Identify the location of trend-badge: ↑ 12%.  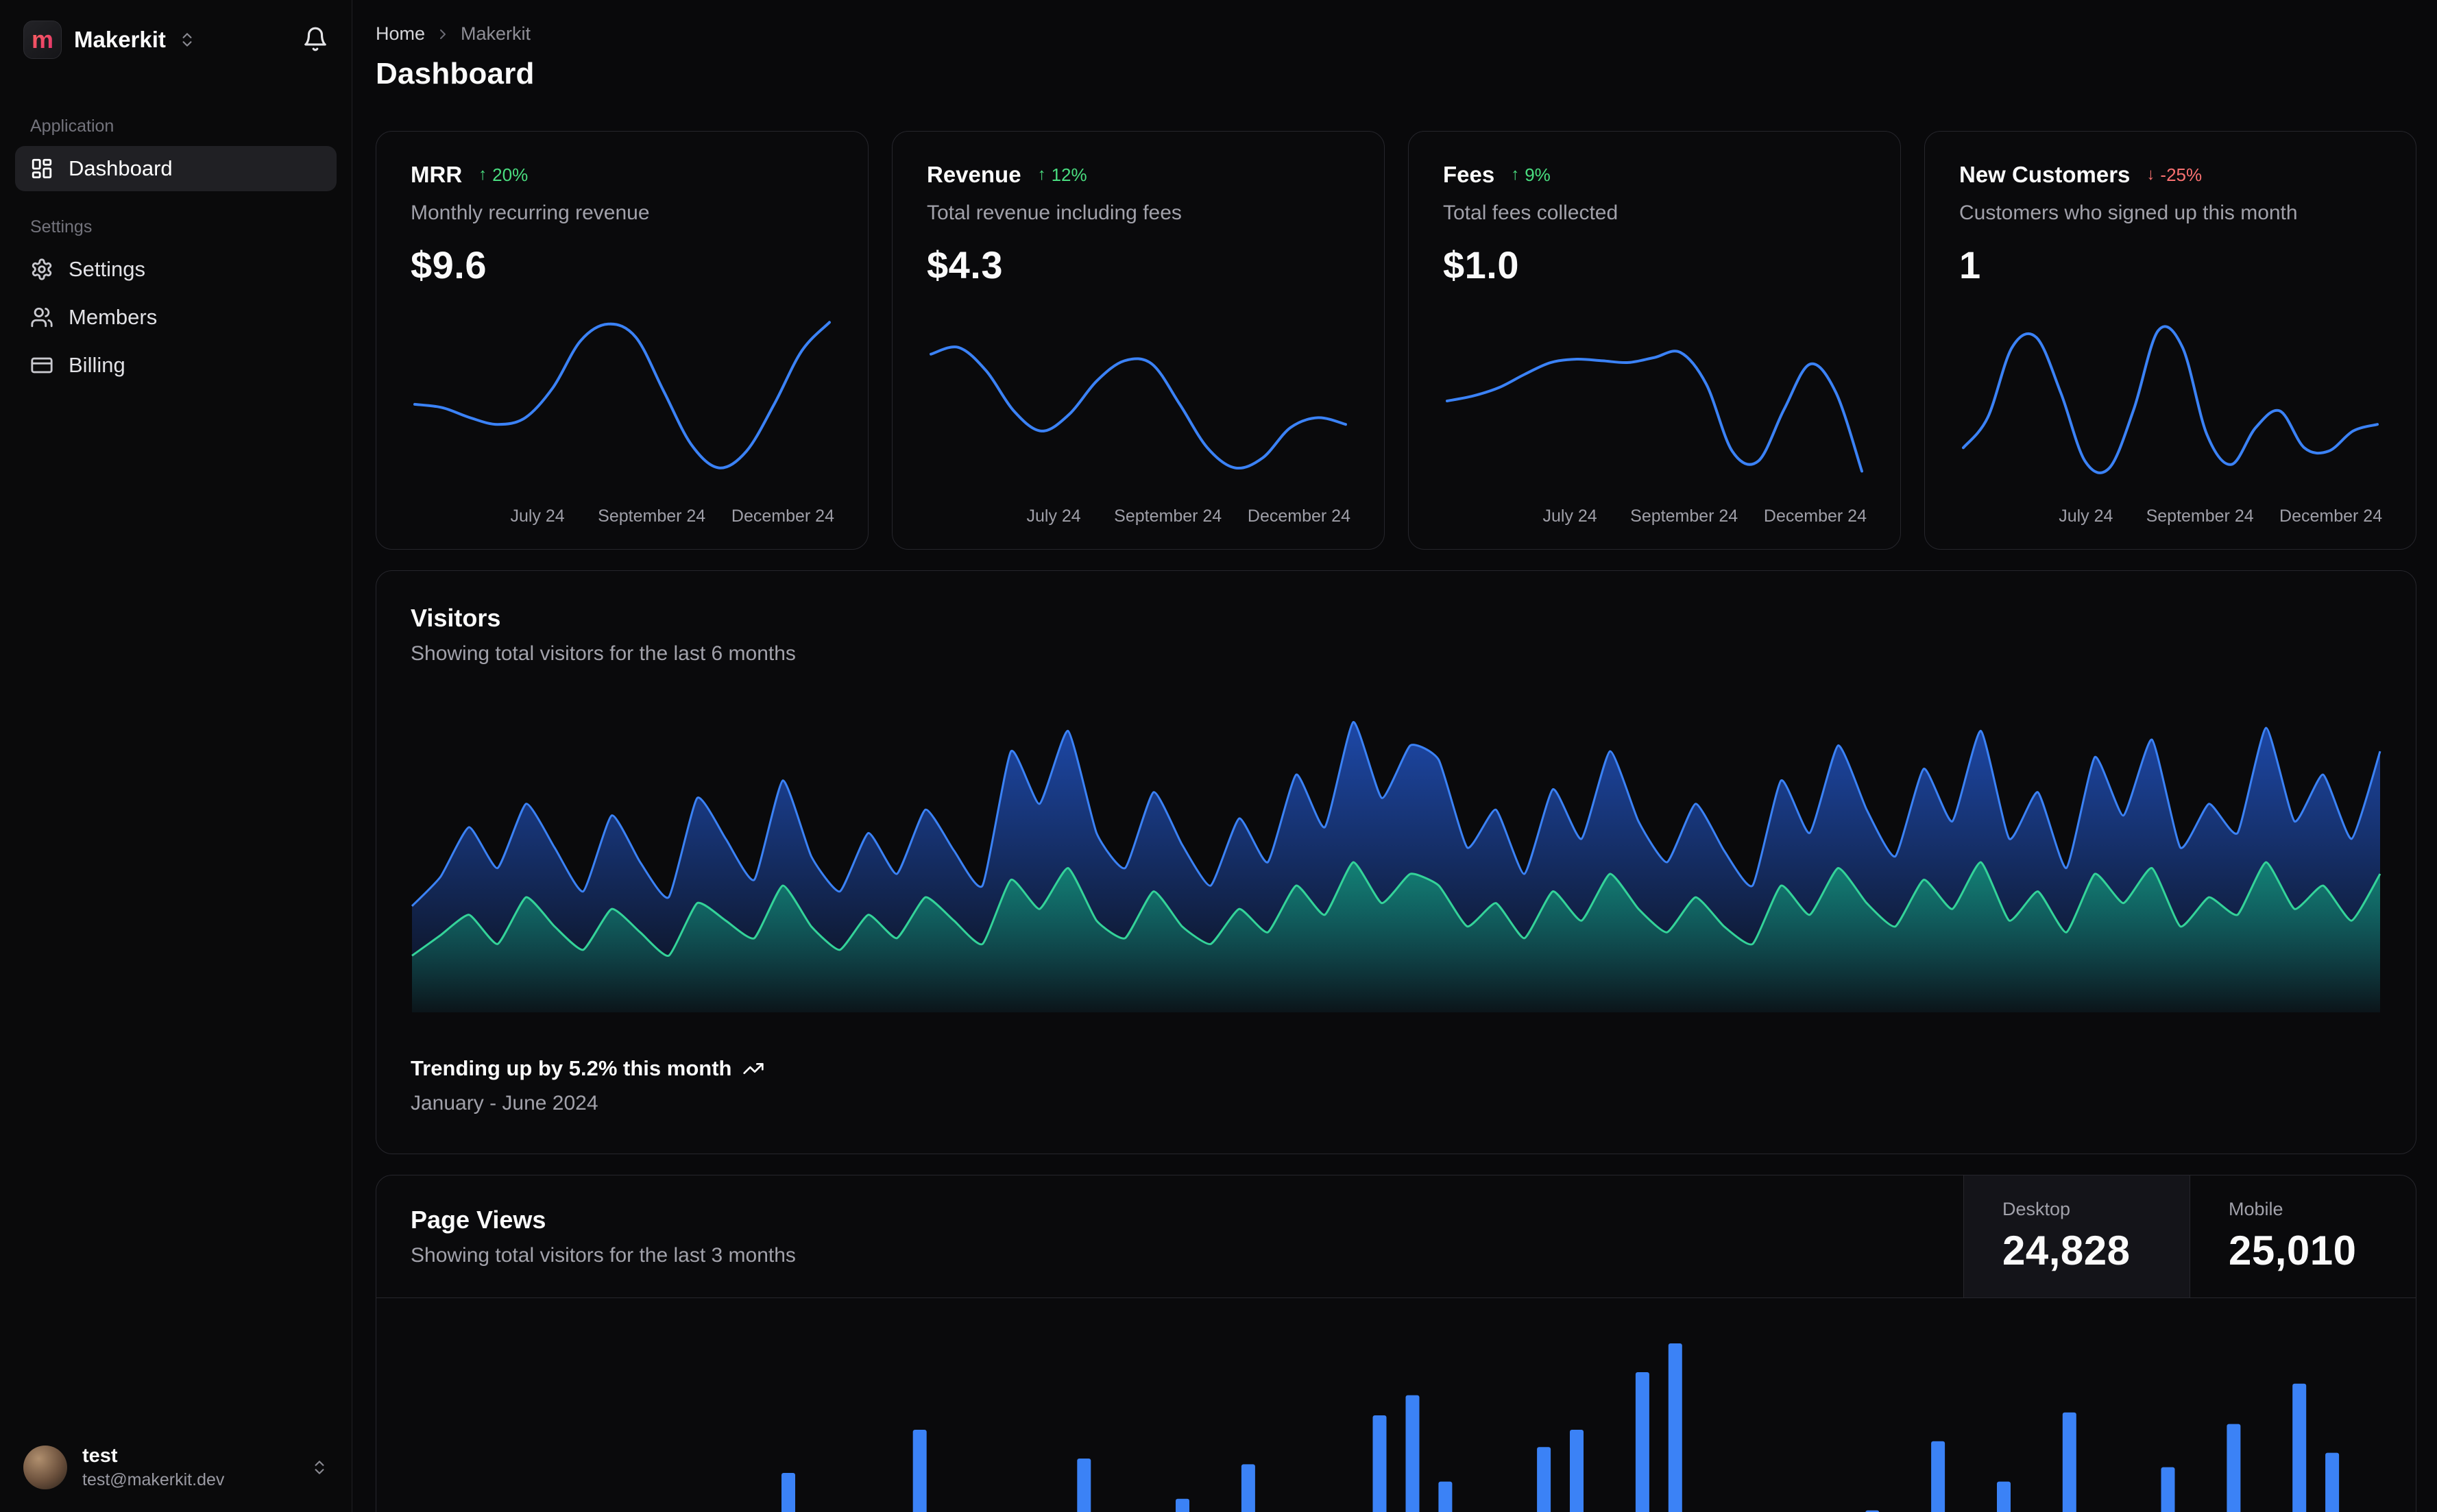
(1062, 175).